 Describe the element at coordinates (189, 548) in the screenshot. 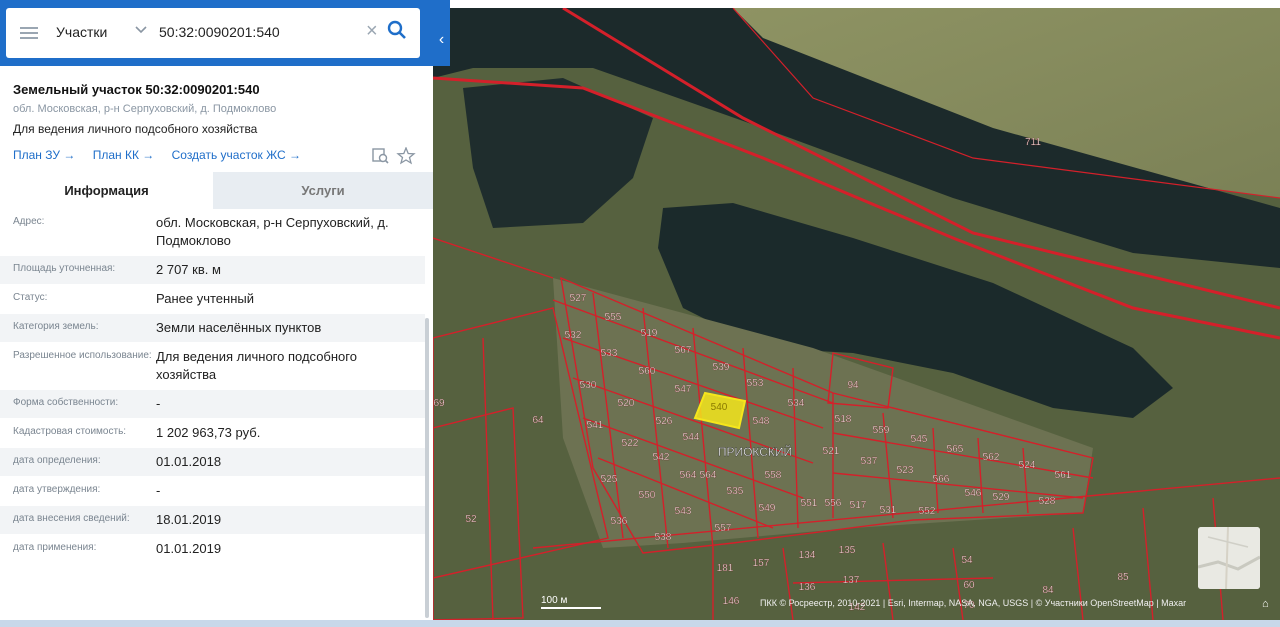

I see `info-value: 01.01.2019` at that location.